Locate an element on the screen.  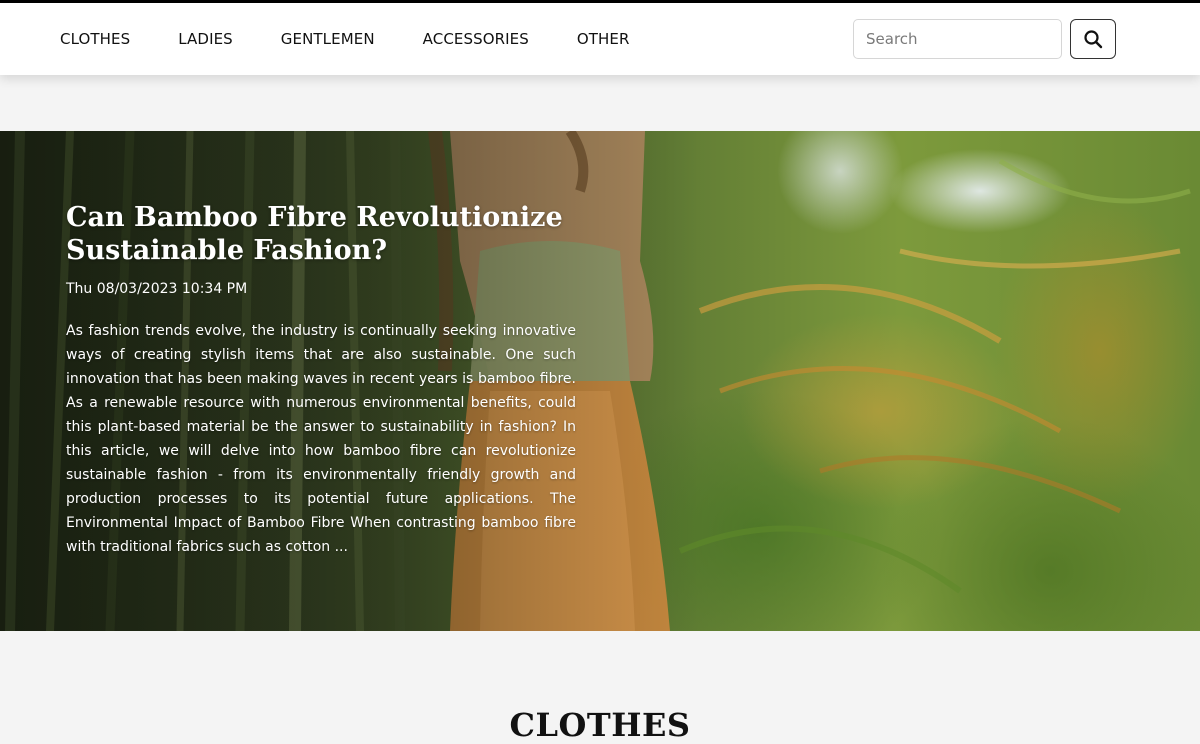
nav-item-accessories: ACCESSORIES is located at coordinates (476, 39).